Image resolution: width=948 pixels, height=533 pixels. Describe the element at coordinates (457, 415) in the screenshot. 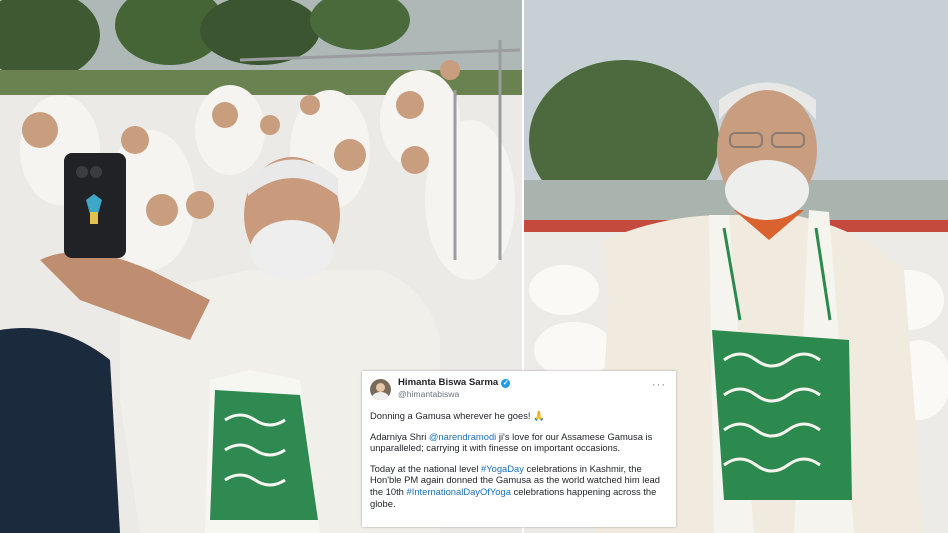

I see `tweet-line-1-text: Donning a Gamusa wherever he goes! 🙏` at that location.